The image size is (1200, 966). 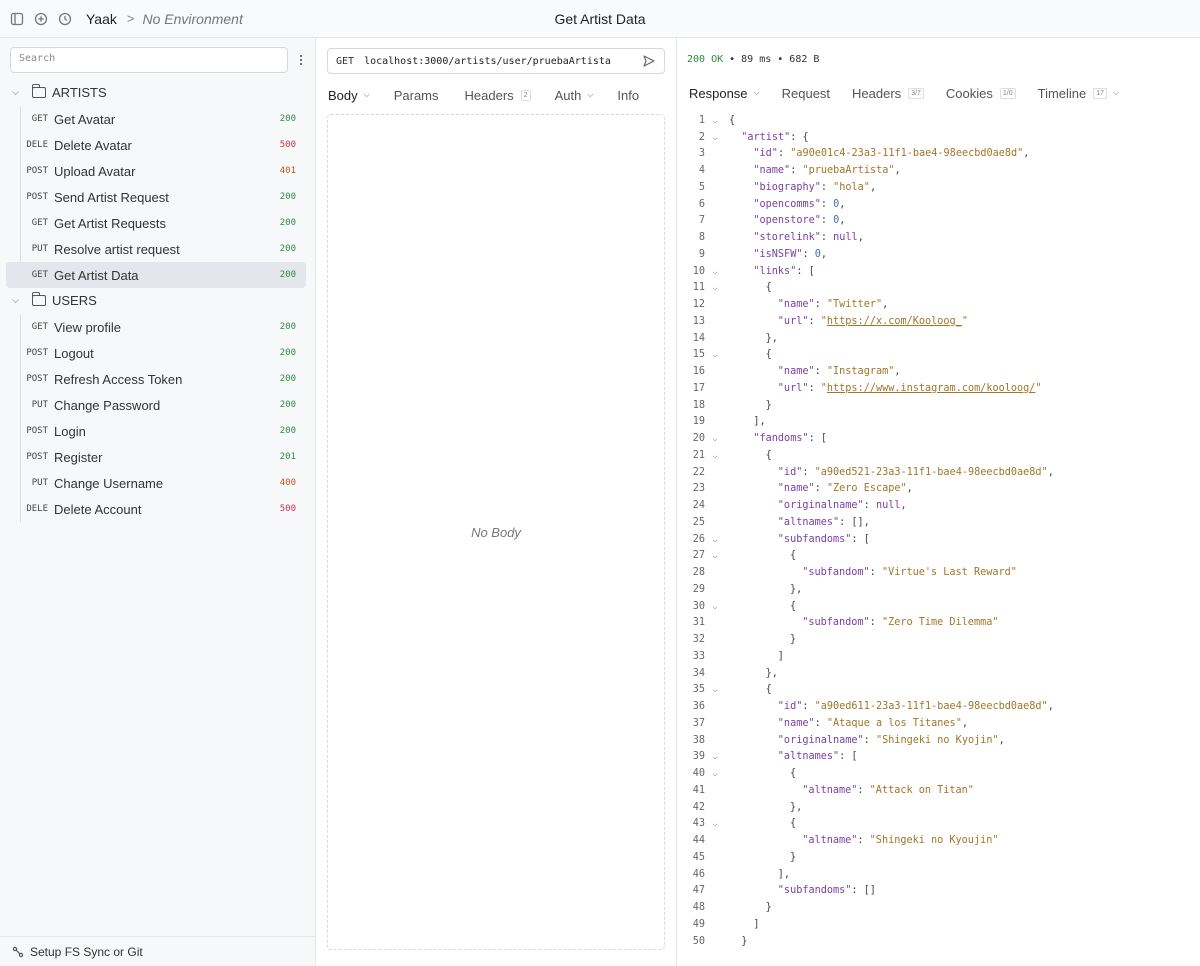 What do you see at coordinates (156, 327) in the screenshot?
I see `request-item: GET View profile 200` at bounding box center [156, 327].